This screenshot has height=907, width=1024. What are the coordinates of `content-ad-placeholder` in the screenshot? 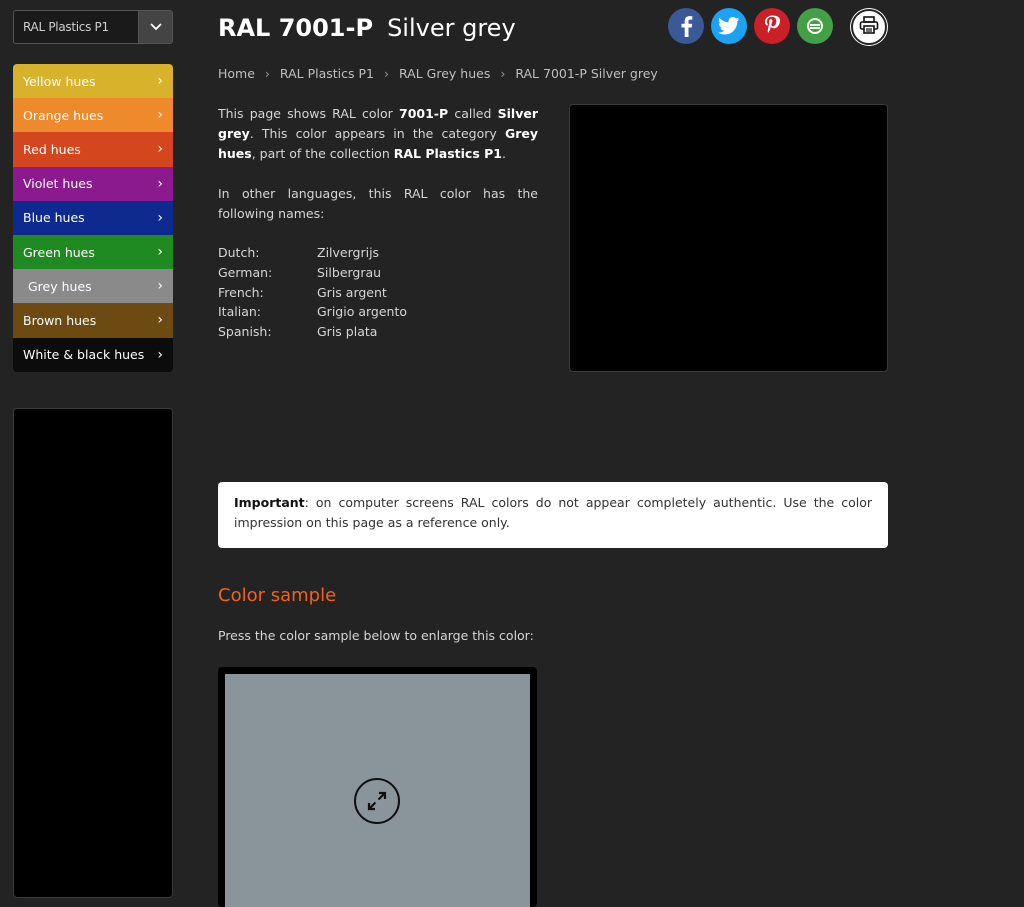 It's located at (728, 238).